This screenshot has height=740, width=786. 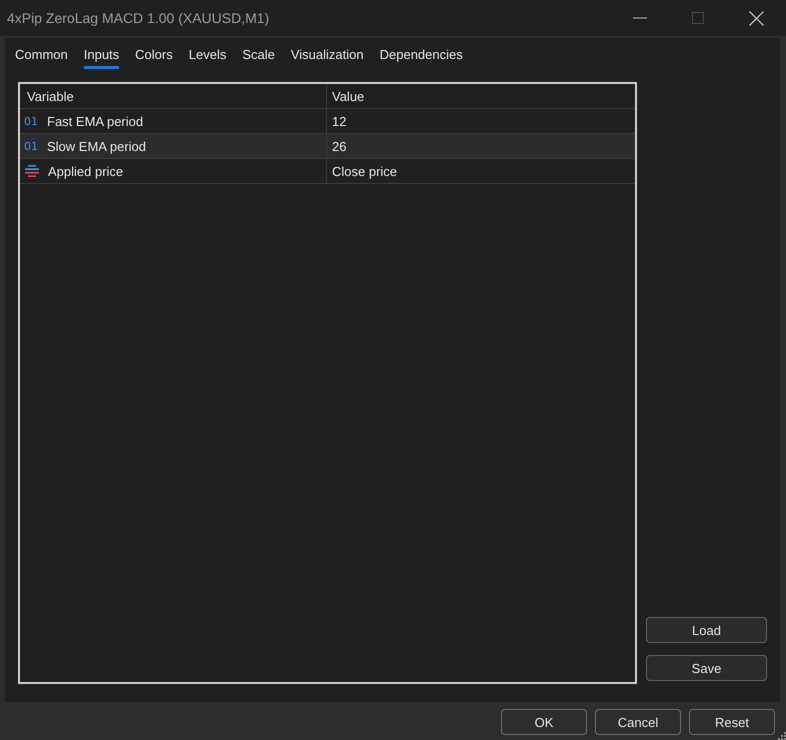 What do you see at coordinates (339, 146) in the screenshot?
I see `variable-value: 26` at bounding box center [339, 146].